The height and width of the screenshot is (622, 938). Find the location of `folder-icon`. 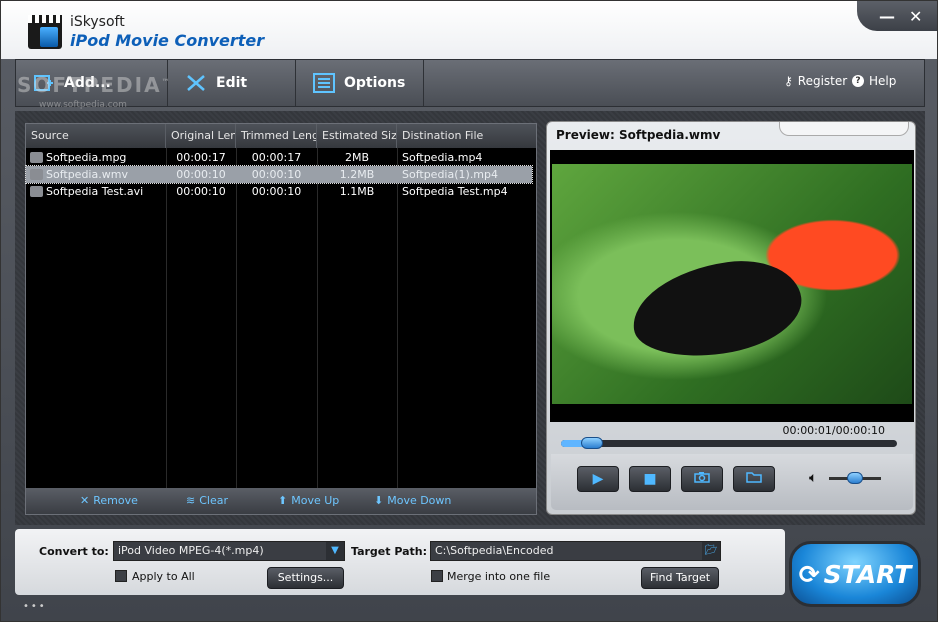

folder-icon is located at coordinates (754, 479).